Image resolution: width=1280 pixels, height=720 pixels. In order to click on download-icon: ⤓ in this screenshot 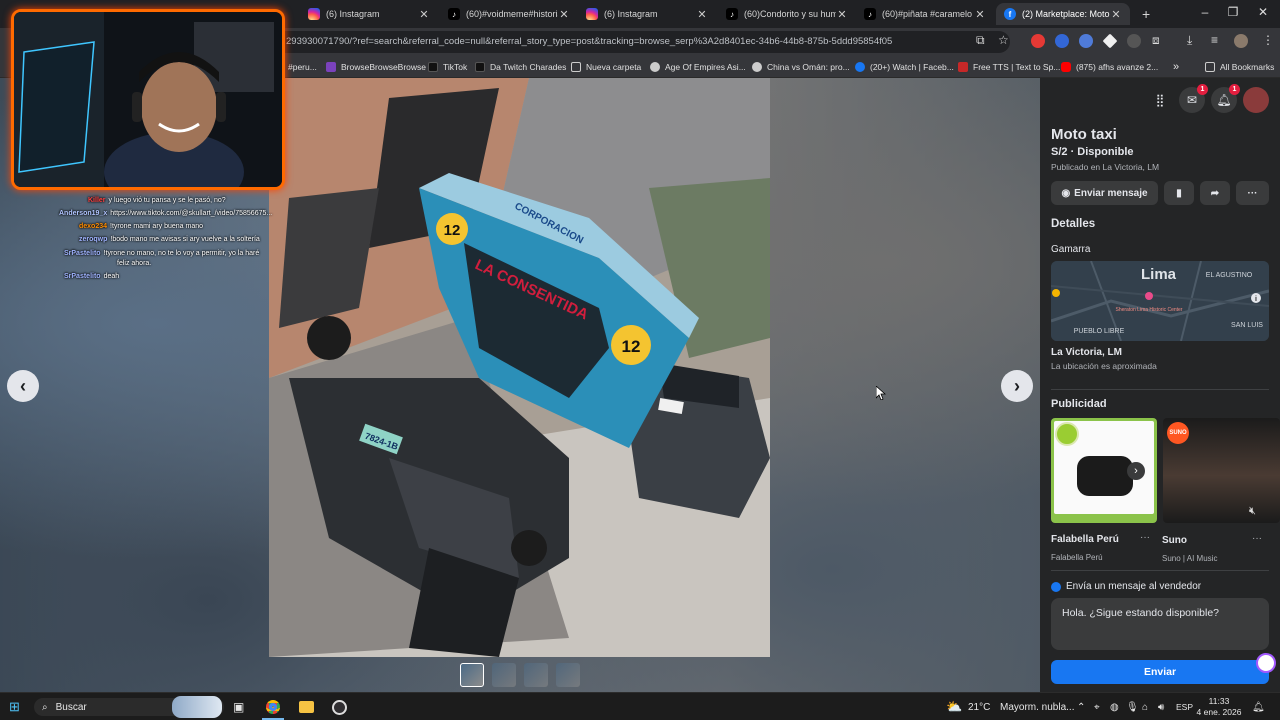, I will do `click(1189, 40)`.